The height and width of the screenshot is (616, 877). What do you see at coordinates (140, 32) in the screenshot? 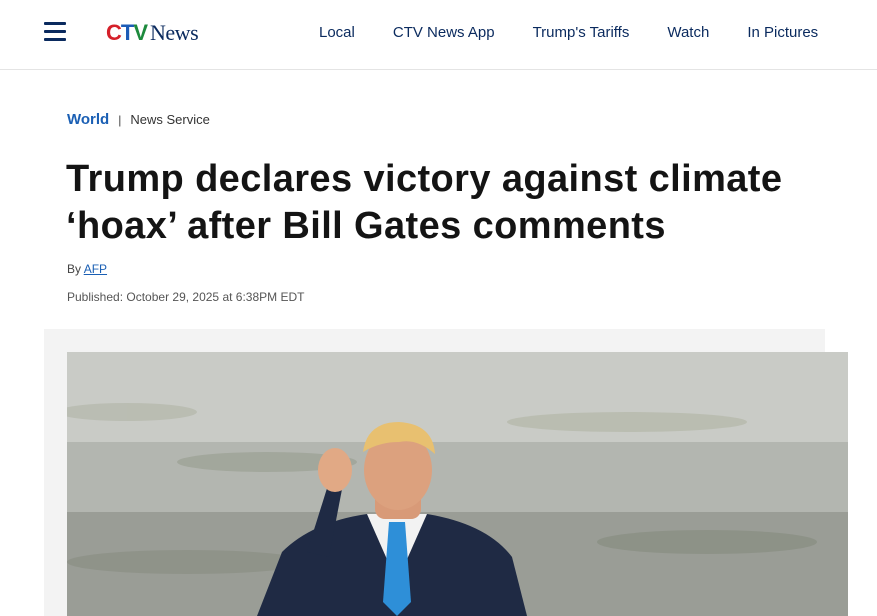
I see `logo-letter-v: V` at bounding box center [140, 32].